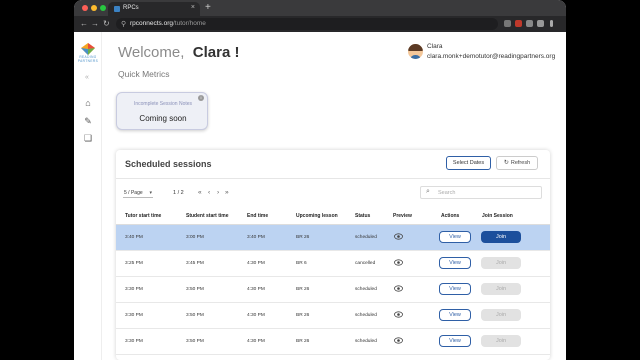  What do you see at coordinates (88, 103) in the screenshot?
I see `home-icon: ⌂` at bounding box center [88, 103].